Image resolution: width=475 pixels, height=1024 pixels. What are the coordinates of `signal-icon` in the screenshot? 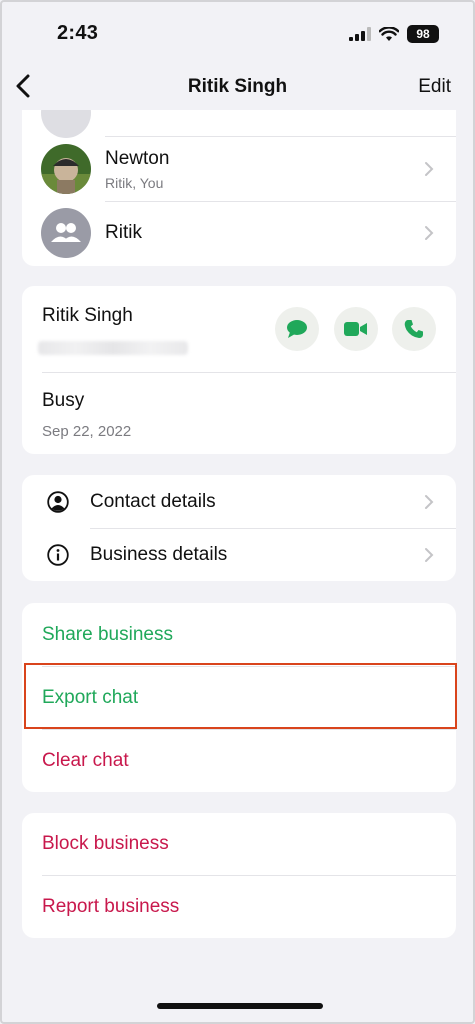 It's located at (360, 34).